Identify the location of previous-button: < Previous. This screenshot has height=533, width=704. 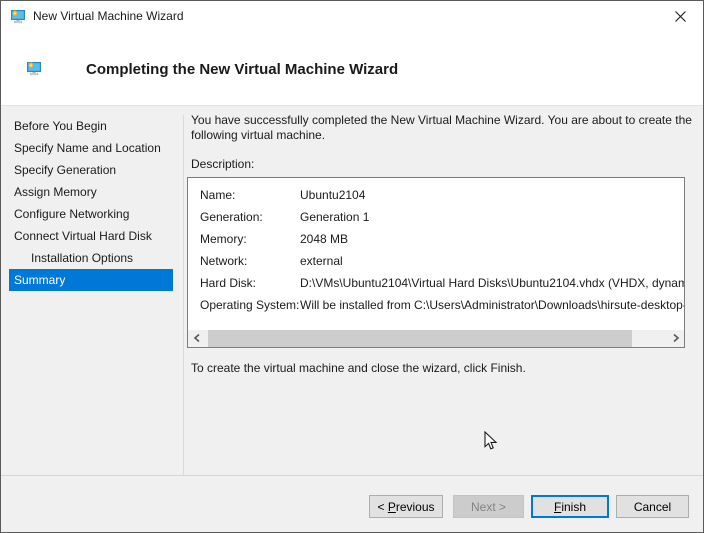
(406, 506).